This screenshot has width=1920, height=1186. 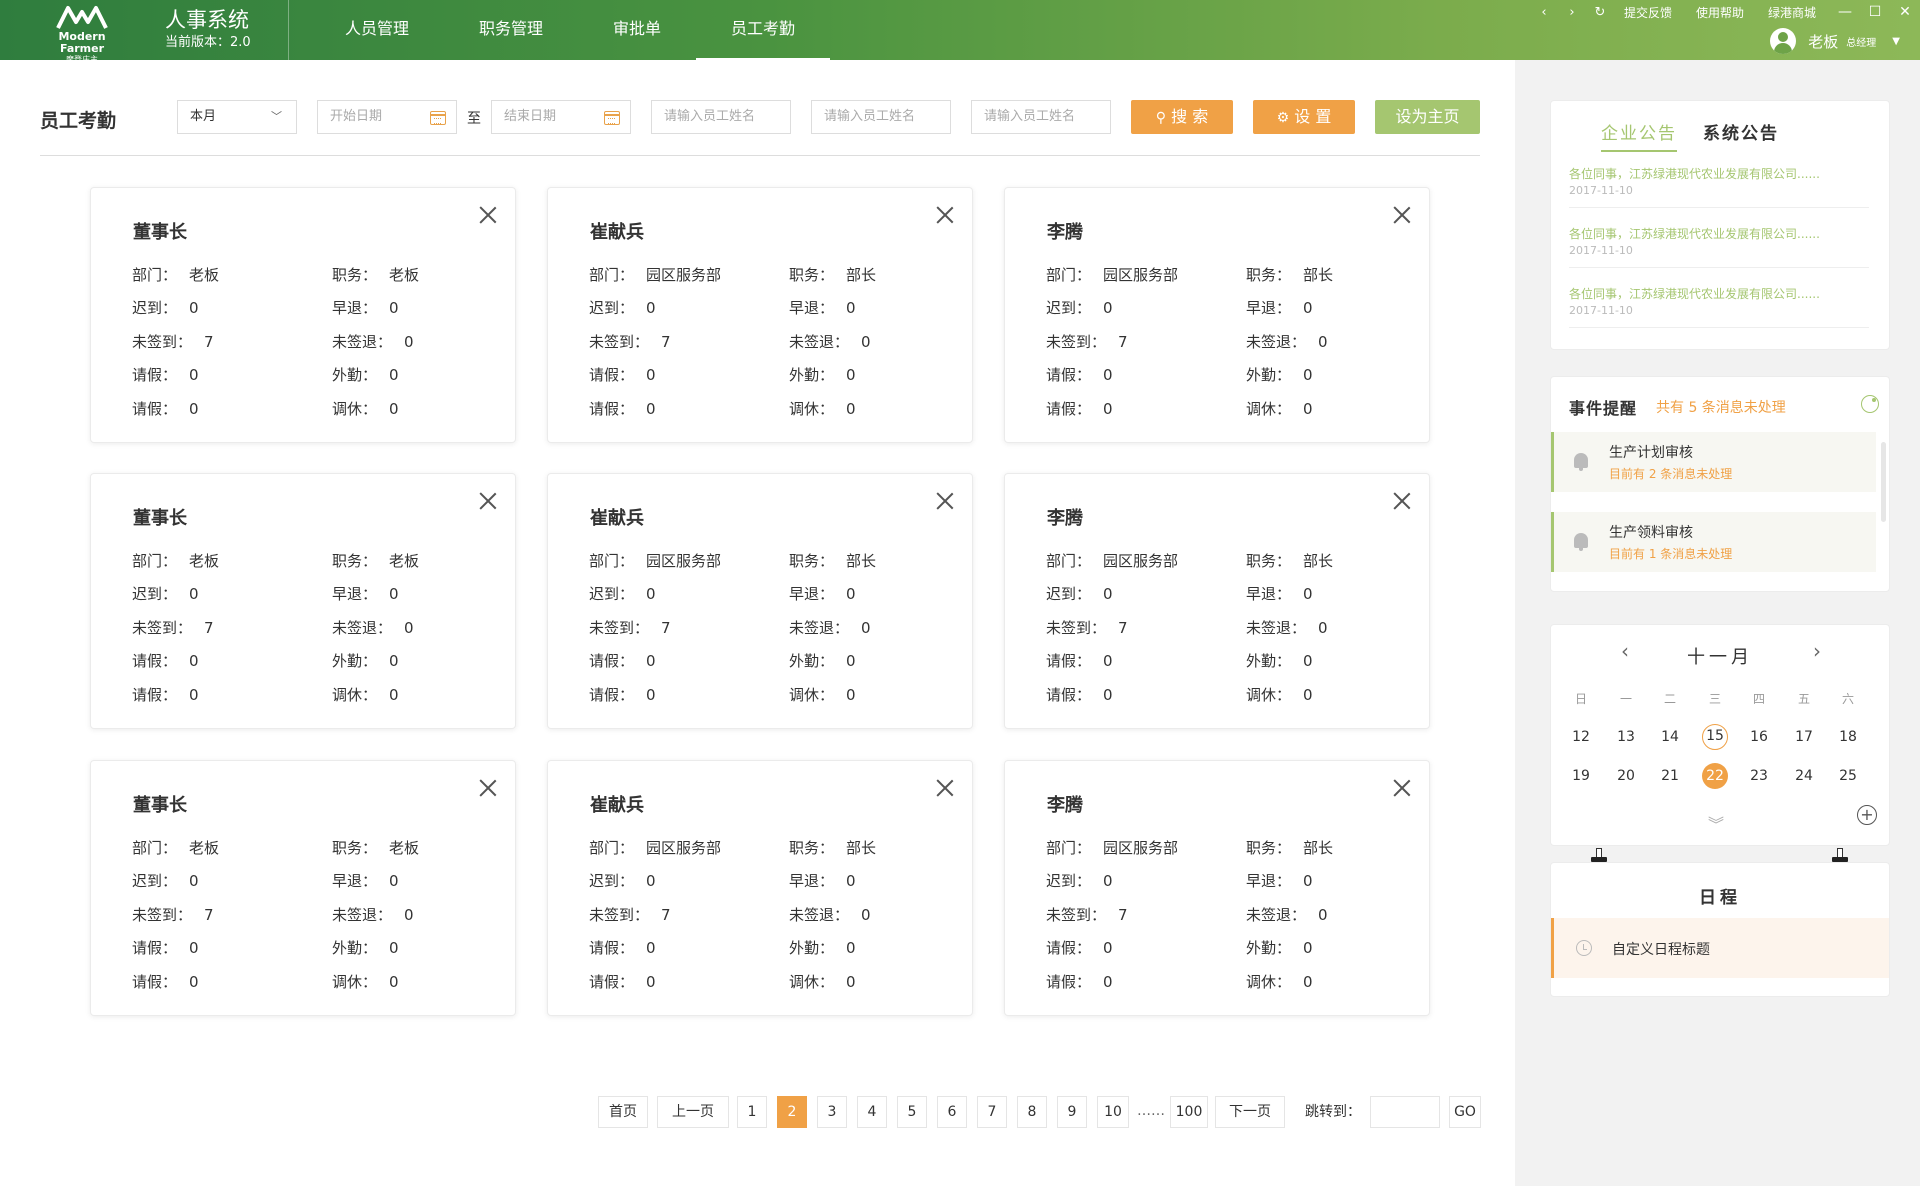 I want to click on jump-to-label: 跳转到：, so click(x=1333, y=1112).